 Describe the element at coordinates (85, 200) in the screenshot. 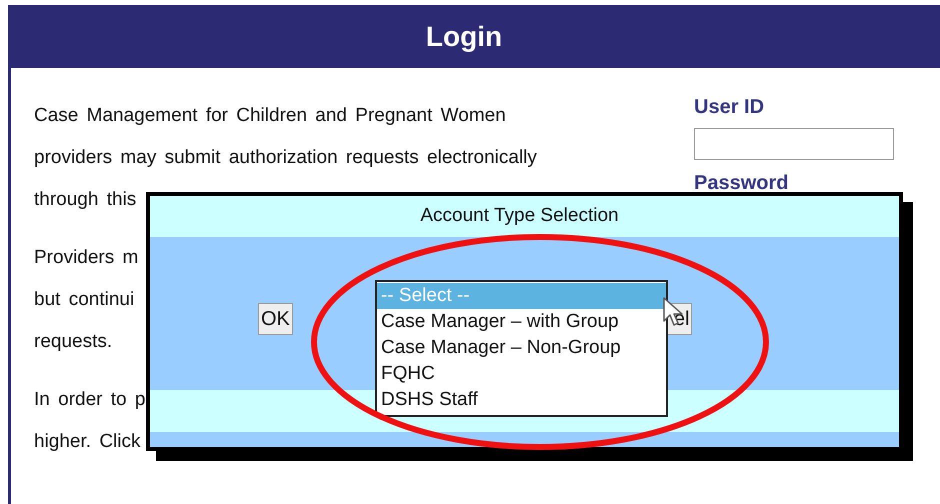

I see `paragraph-line: through this` at that location.